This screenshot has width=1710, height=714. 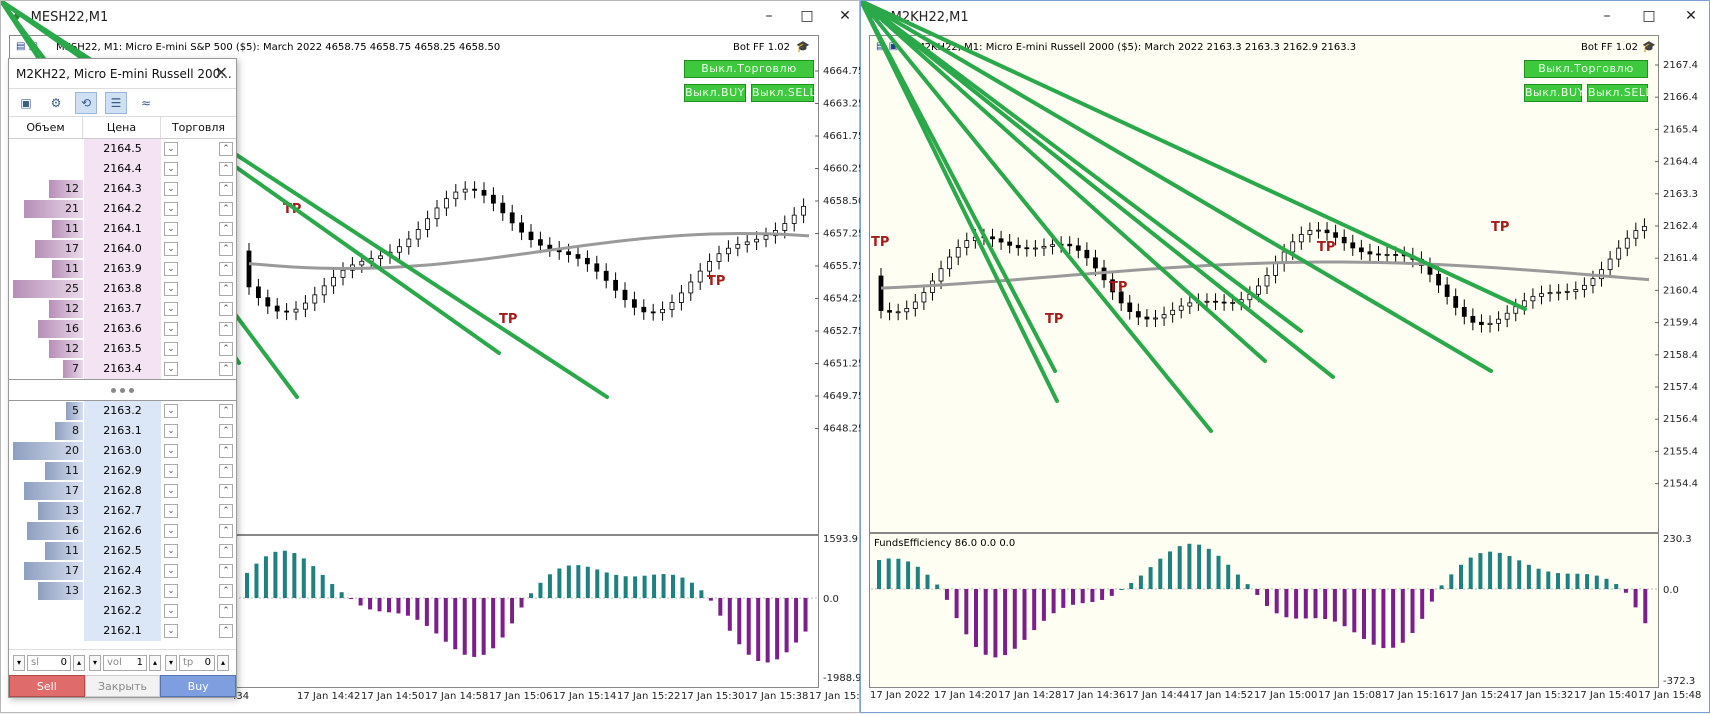 I want to click on ask-row: 12 2163.7 ⌄ ⌃, so click(x=122, y=309).